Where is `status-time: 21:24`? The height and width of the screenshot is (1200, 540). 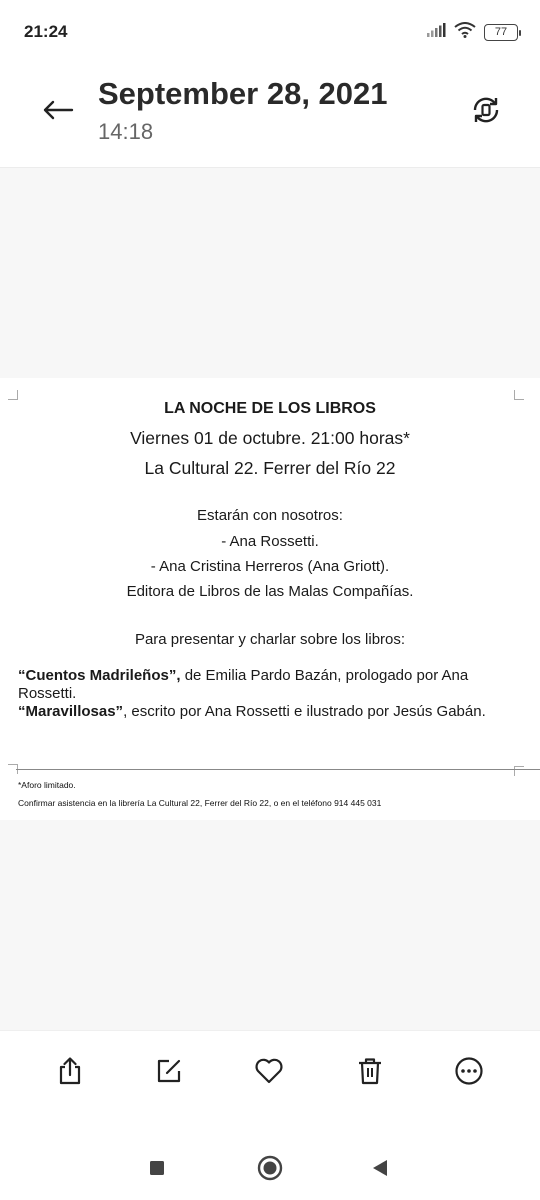
status-time: 21:24 is located at coordinates (46, 31).